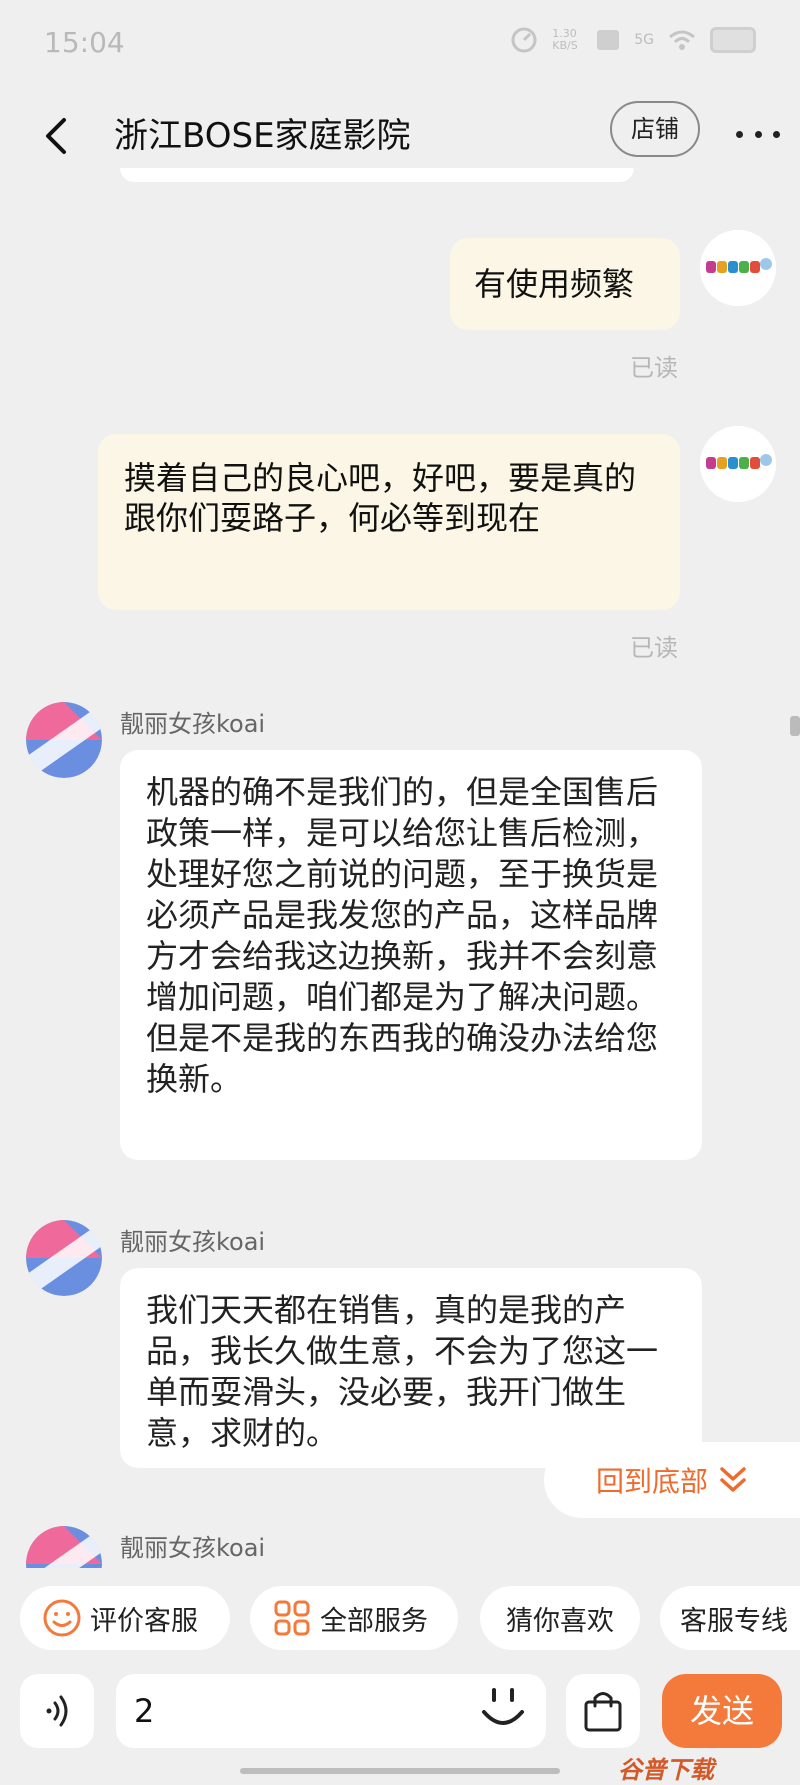 This screenshot has height=1785, width=800. What do you see at coordinates (377, 175) in the screenshot?
I see `previous-message-bubble` at bounding box center [377, 175].